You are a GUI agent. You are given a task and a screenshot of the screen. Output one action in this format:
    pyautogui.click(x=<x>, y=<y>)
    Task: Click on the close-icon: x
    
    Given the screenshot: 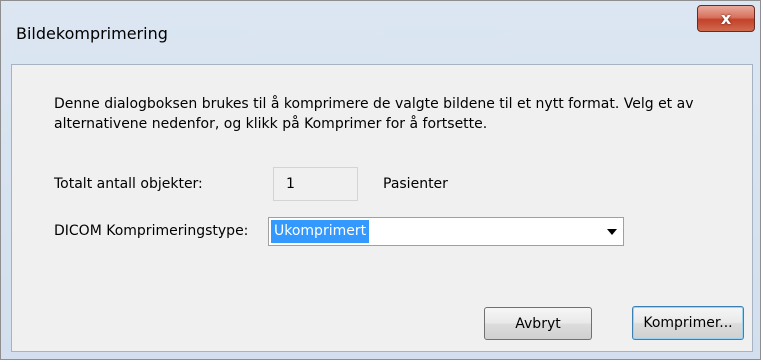 What is the action you would take?
    pyautogui.click(x=726, y=18)
    